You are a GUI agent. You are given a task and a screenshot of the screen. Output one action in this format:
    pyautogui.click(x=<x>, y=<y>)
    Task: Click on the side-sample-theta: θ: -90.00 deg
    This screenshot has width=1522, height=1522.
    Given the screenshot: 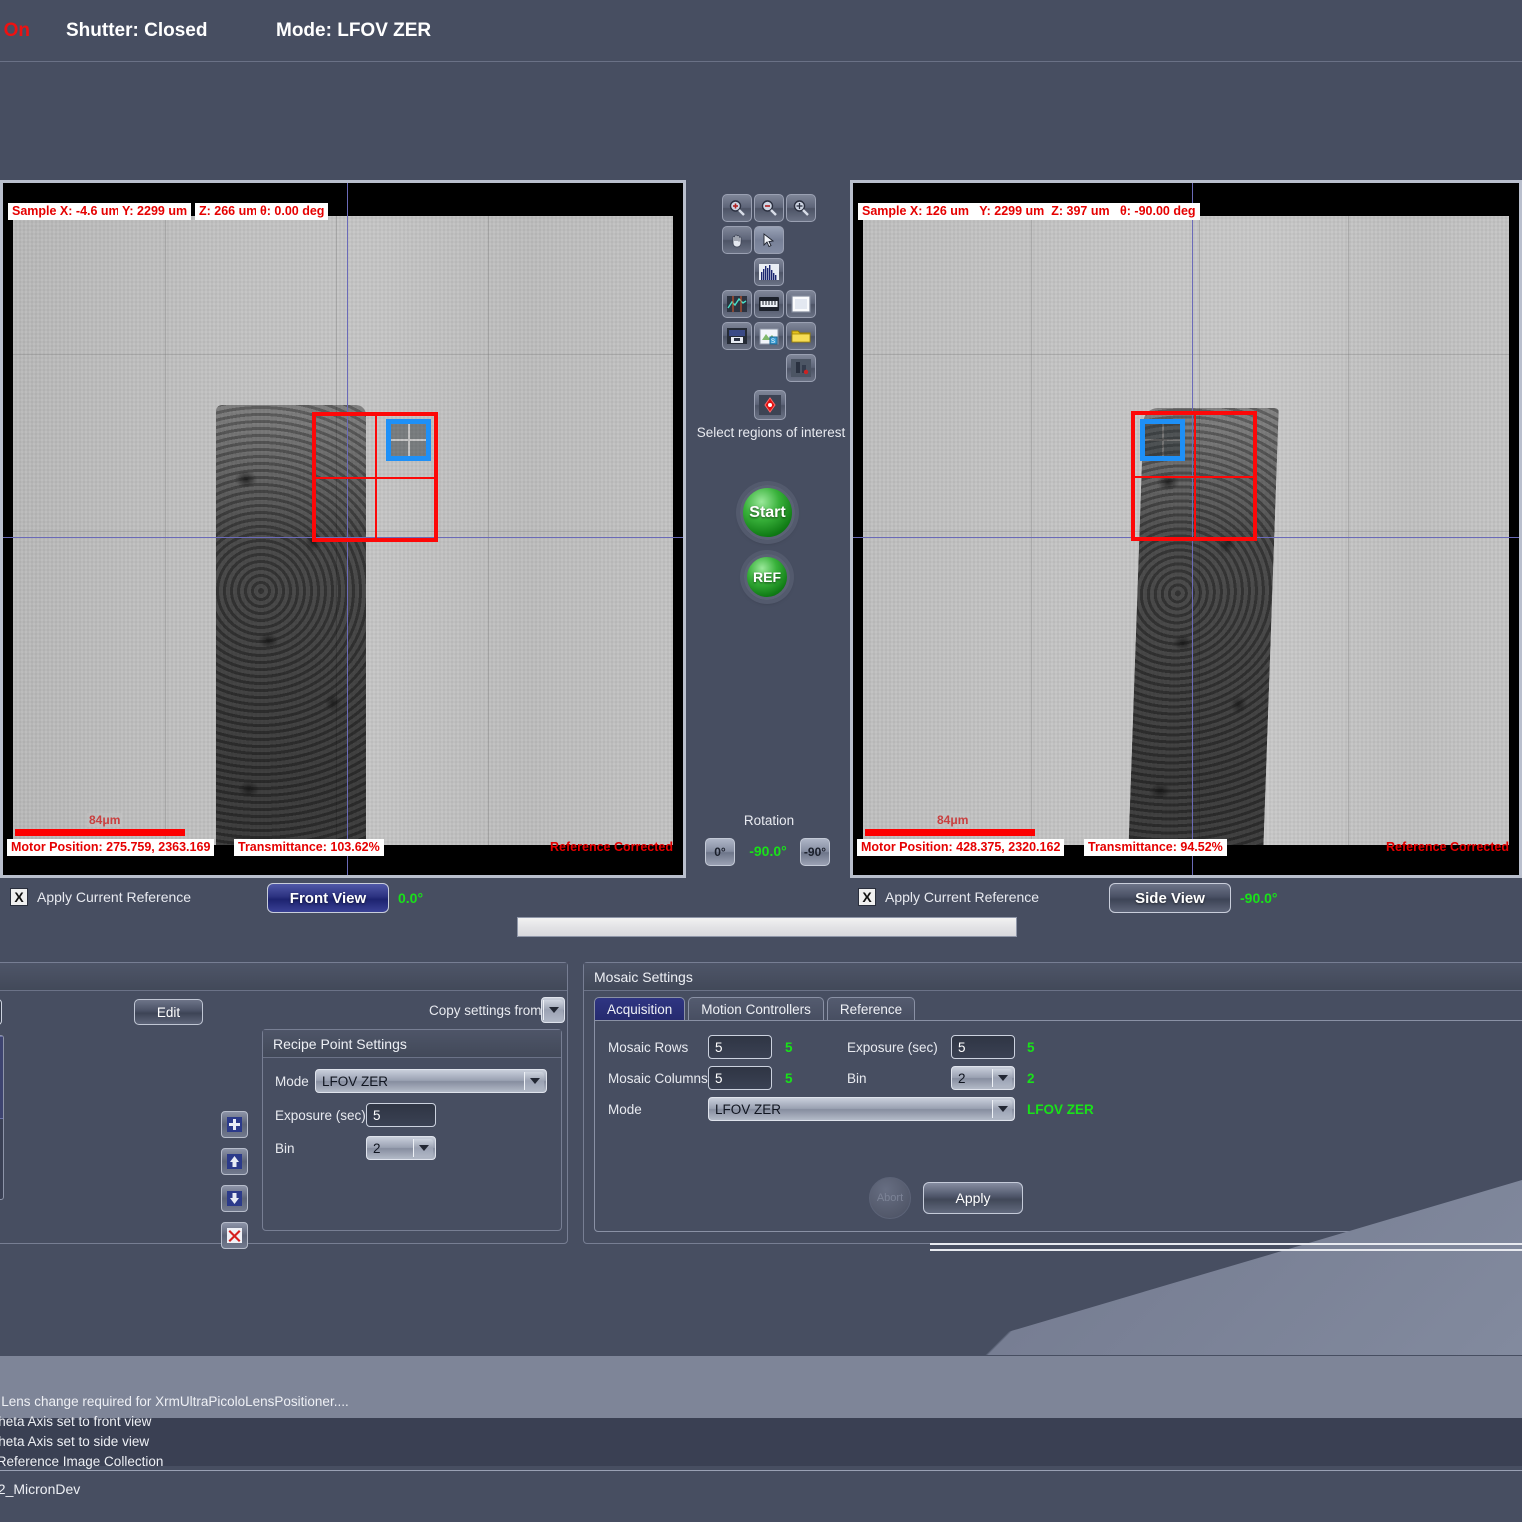 What is the action you would take?
    pyautogui.click(x=1158, y=211)
    